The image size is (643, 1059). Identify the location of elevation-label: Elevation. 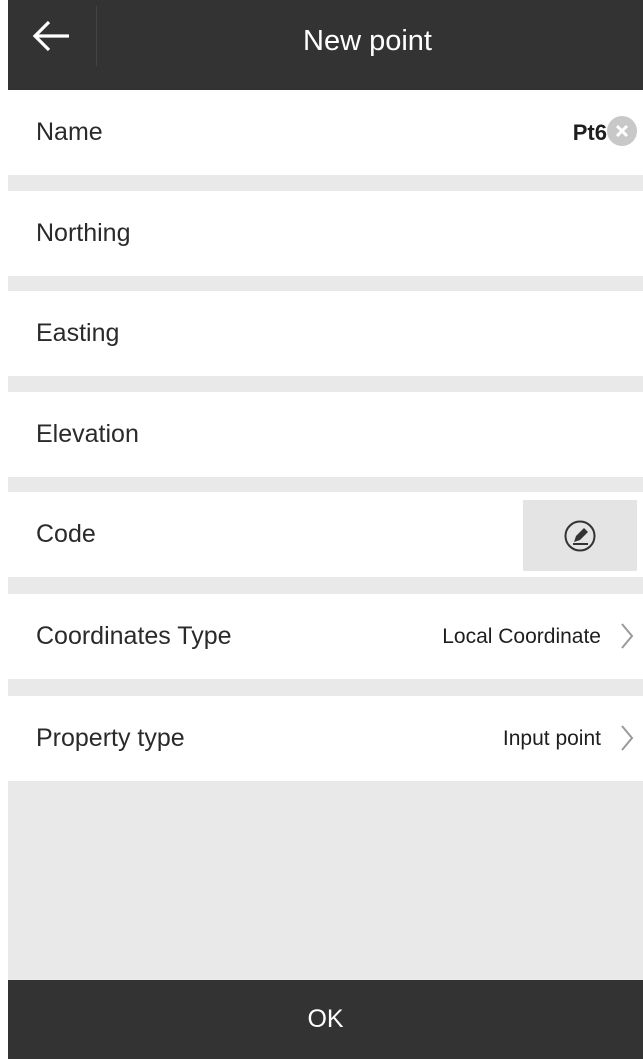
(87, 434).